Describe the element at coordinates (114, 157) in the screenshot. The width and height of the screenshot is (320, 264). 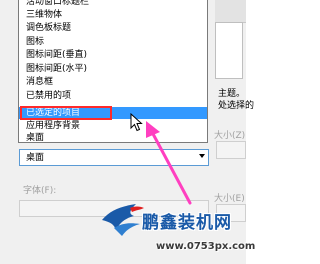
I see `item-combo-box: 桌面` at that location.